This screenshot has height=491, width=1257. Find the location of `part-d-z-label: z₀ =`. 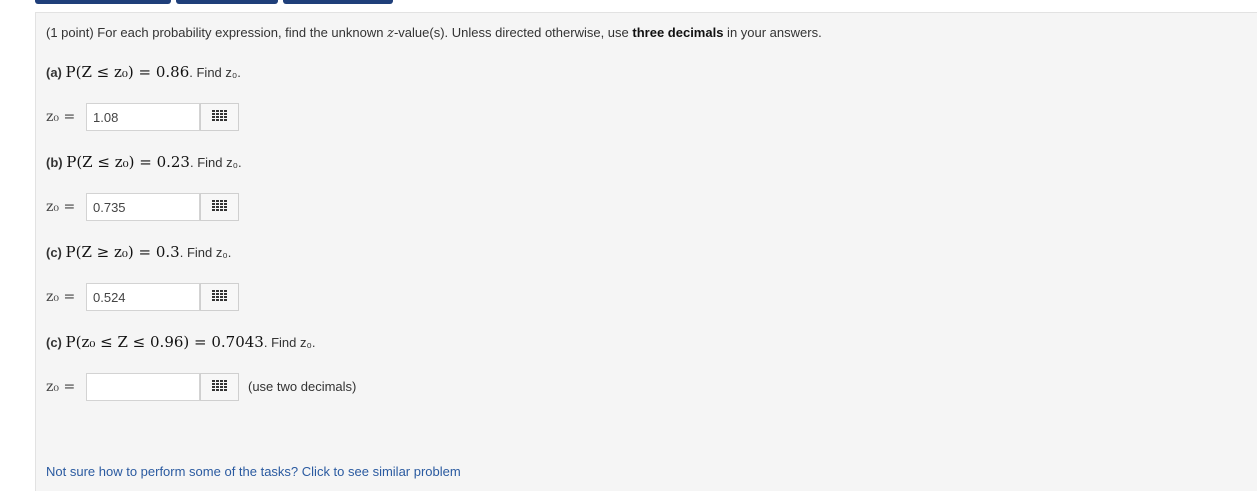

part-d-z-label: z₀ = is located at coordinates (61, 387).